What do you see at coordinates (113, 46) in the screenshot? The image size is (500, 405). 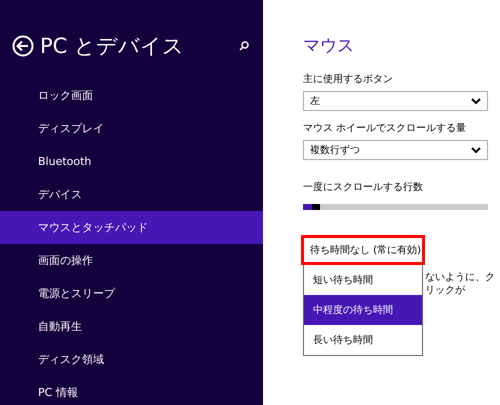 I see `sidebar-title: PC とデバイス` at bounding box center [113, 46].